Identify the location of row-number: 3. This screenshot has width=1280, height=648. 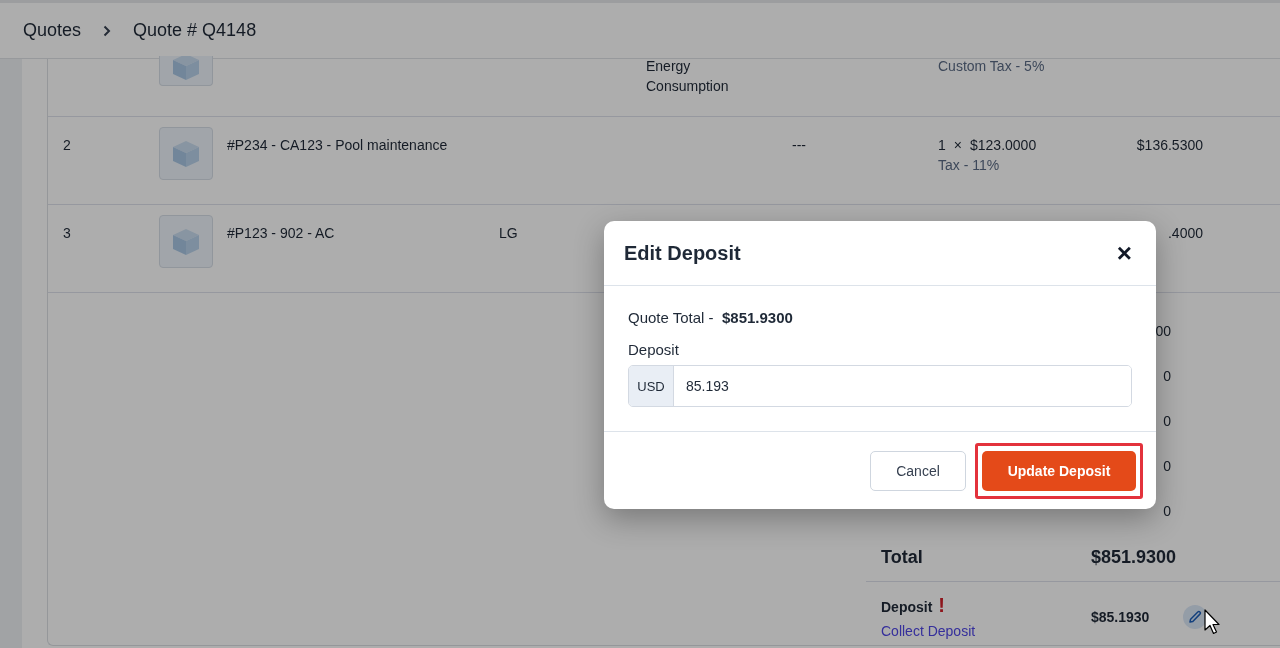
(67, 233).